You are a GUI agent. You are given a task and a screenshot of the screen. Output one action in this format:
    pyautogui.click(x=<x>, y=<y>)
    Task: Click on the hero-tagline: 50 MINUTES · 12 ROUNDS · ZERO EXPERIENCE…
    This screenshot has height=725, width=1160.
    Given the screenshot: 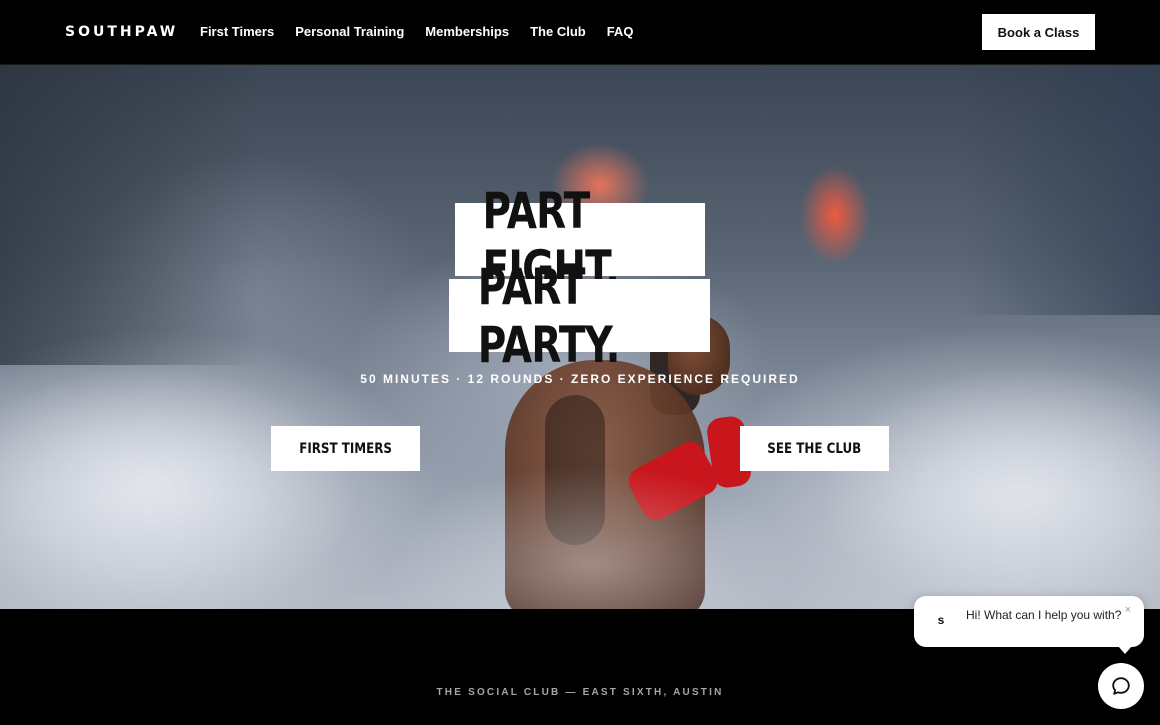 What is the action you would take?
    pyautogui.click(x=580, y=379)
    